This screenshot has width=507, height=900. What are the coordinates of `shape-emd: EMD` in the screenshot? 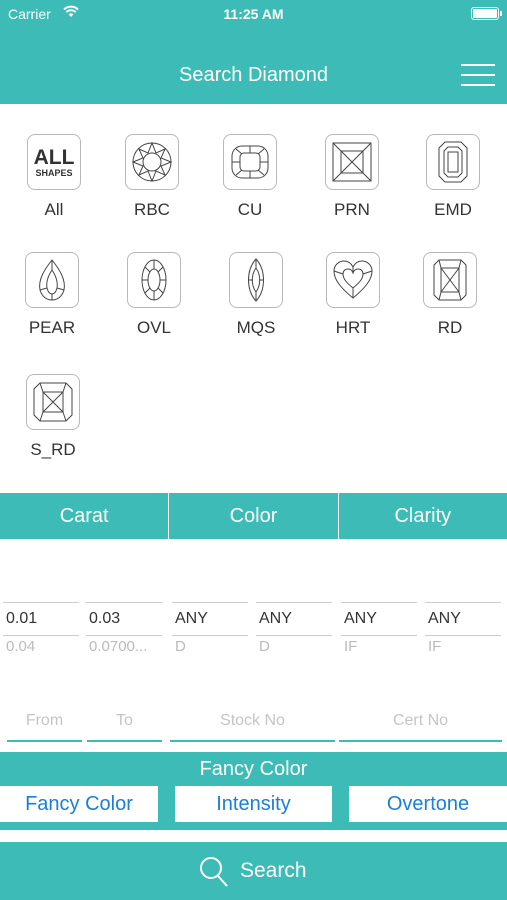 It's located at (453, 177).